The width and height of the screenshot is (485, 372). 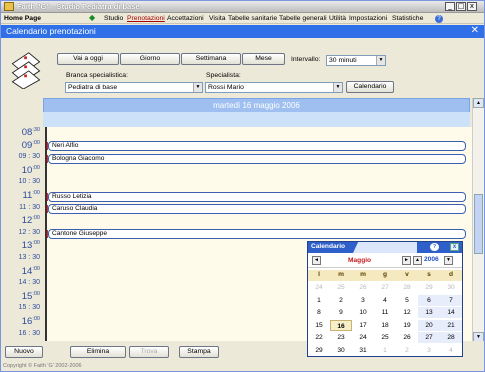 What do you see at coordinates (363, 350) in the screenshot?
I see `calendar-day-cell: 31` at bounding box center [363, 350].